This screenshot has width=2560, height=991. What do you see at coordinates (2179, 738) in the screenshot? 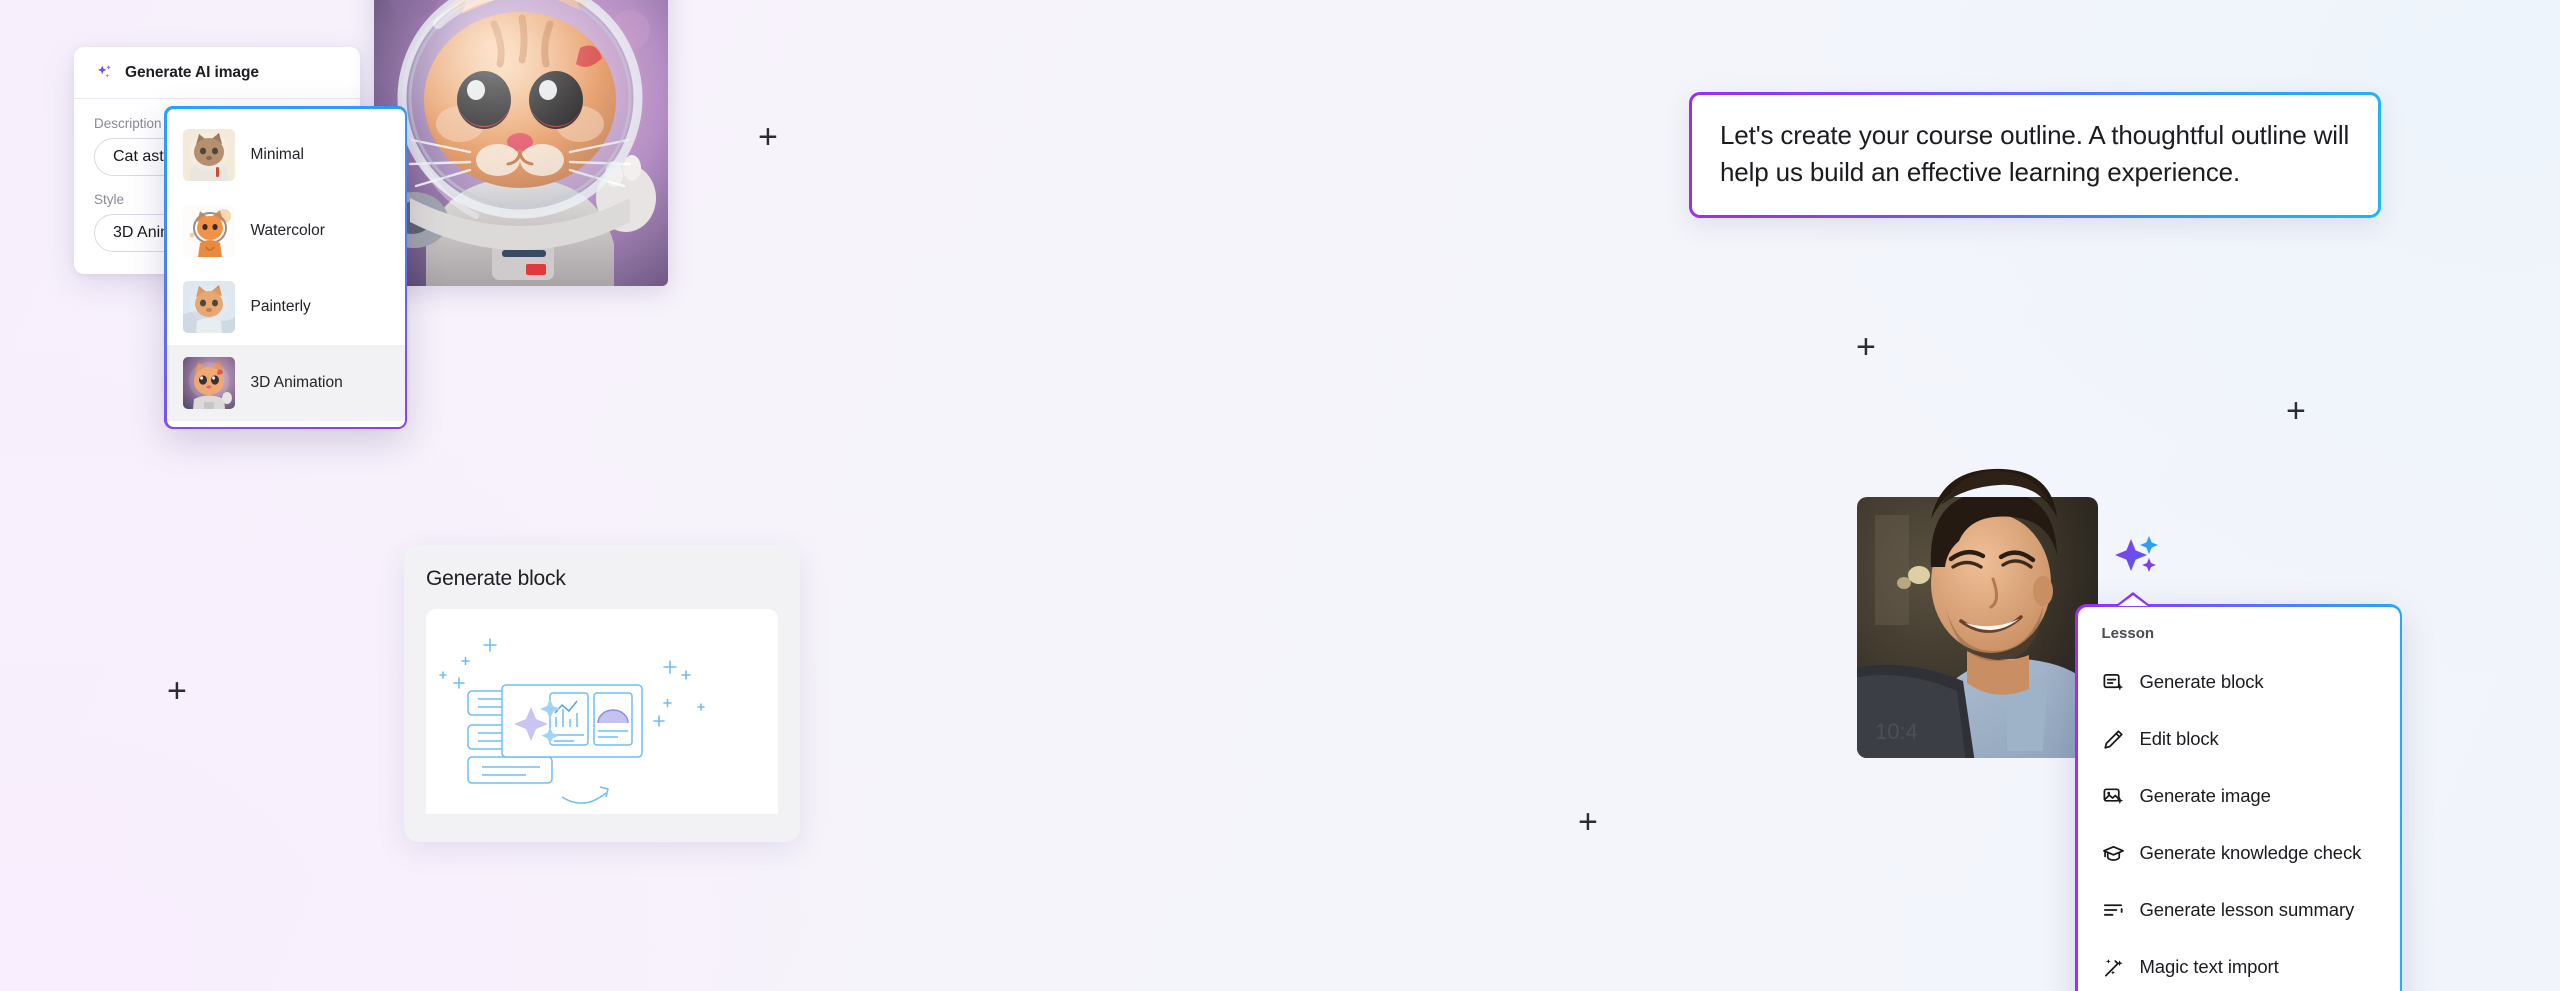
I see `menu-item-label: Edit block` at bounding box center [2179, 738].